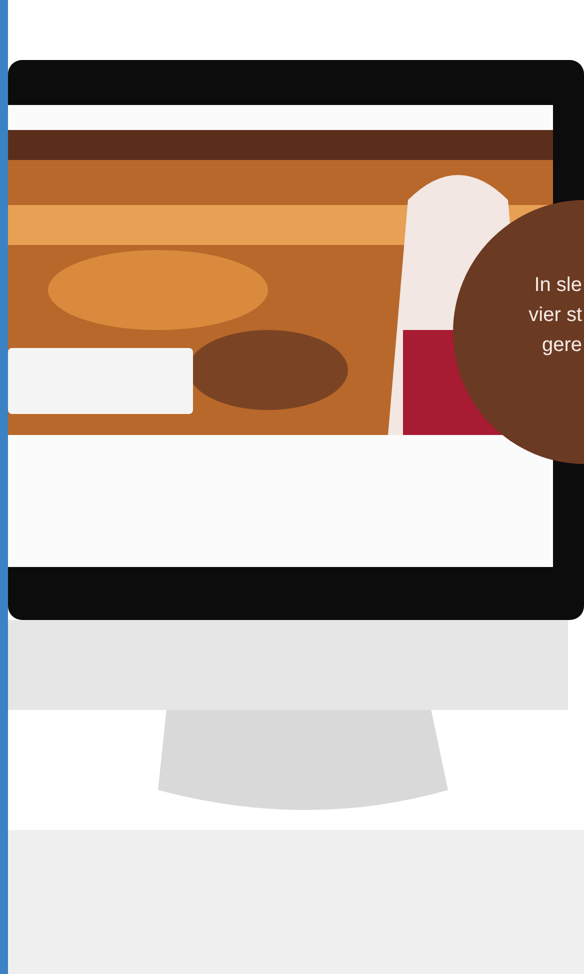 The image size is (584, 974). Describe the element at coordinates (555, 315) in the screenshot. I see `circle-text: vier st` at that location.